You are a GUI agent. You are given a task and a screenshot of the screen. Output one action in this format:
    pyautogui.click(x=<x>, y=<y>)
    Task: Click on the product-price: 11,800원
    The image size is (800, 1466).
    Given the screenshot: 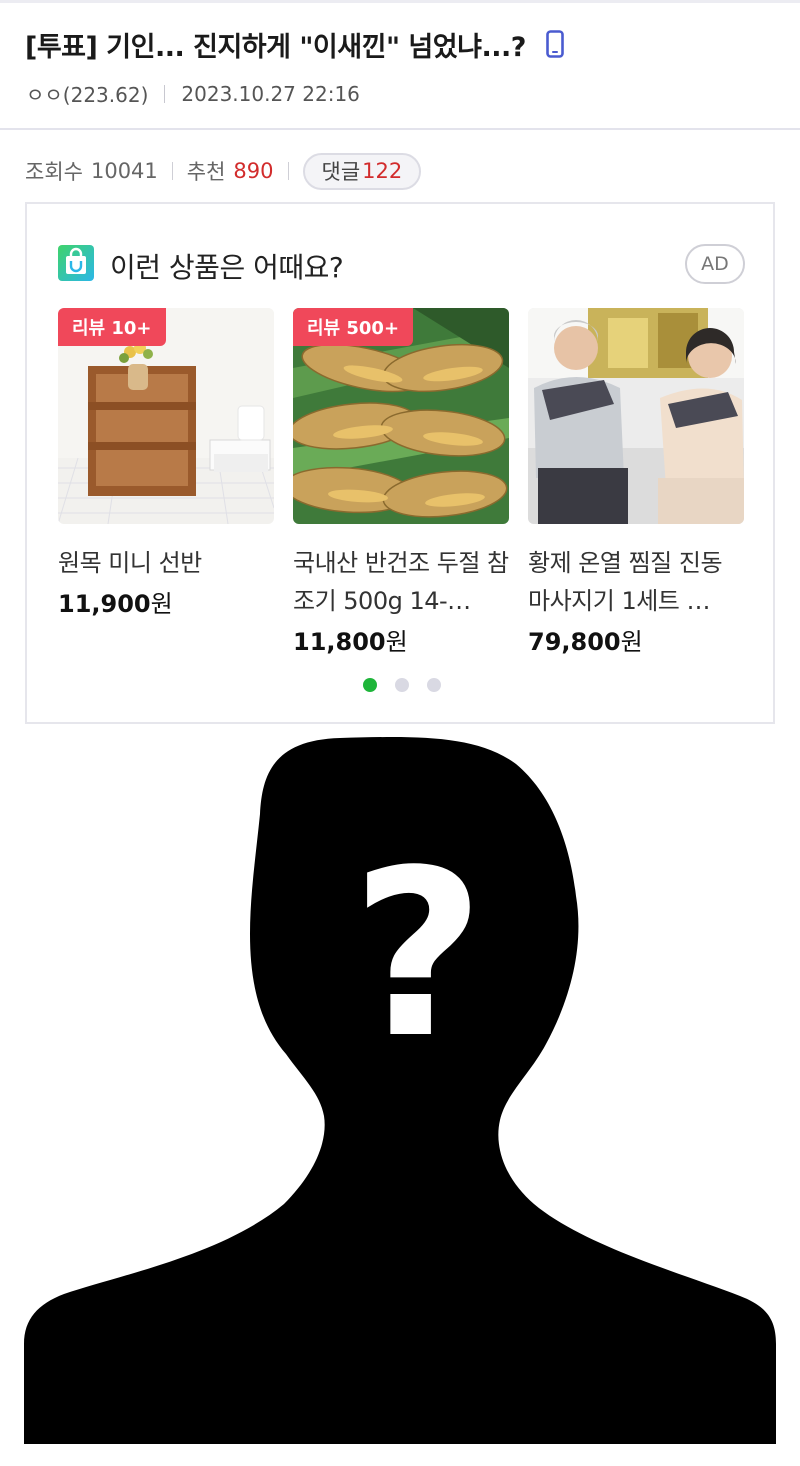 What is the action you would take?
    pyautogui.click(x=401, y=639)
    